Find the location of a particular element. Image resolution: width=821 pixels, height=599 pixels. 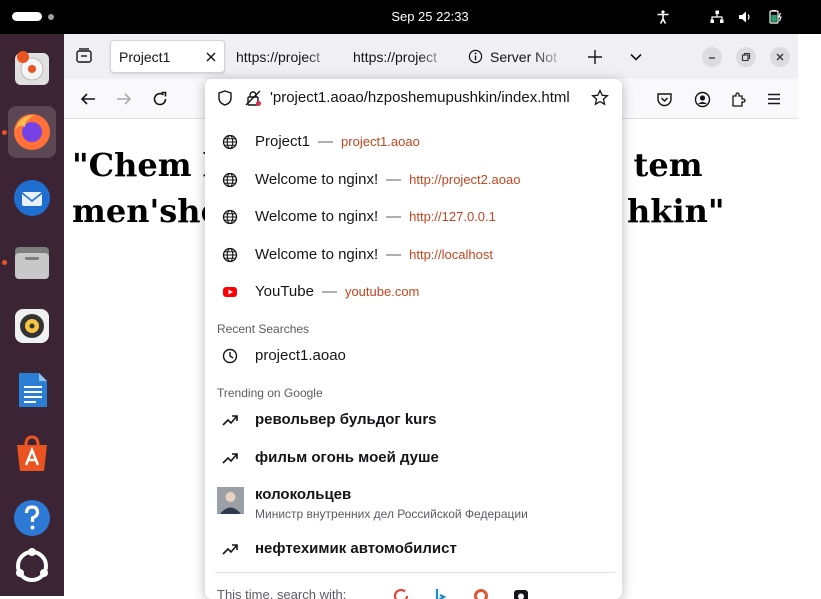

account-icon is located at coordinates (702, 99).